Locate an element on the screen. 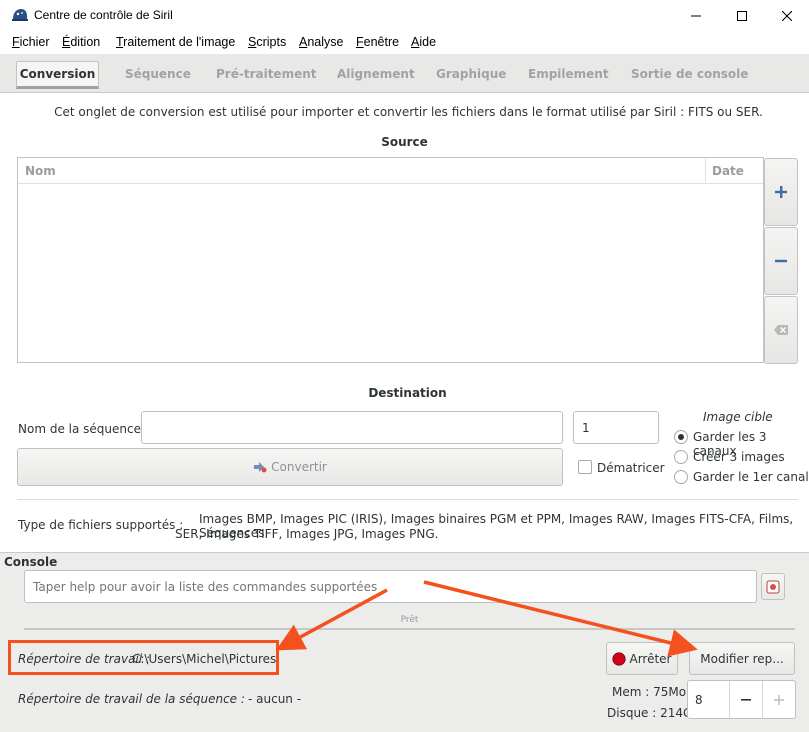 The width and height of the screenshot is (809, 732). arrow-to-change-dir is located at coordinates (560, 618).